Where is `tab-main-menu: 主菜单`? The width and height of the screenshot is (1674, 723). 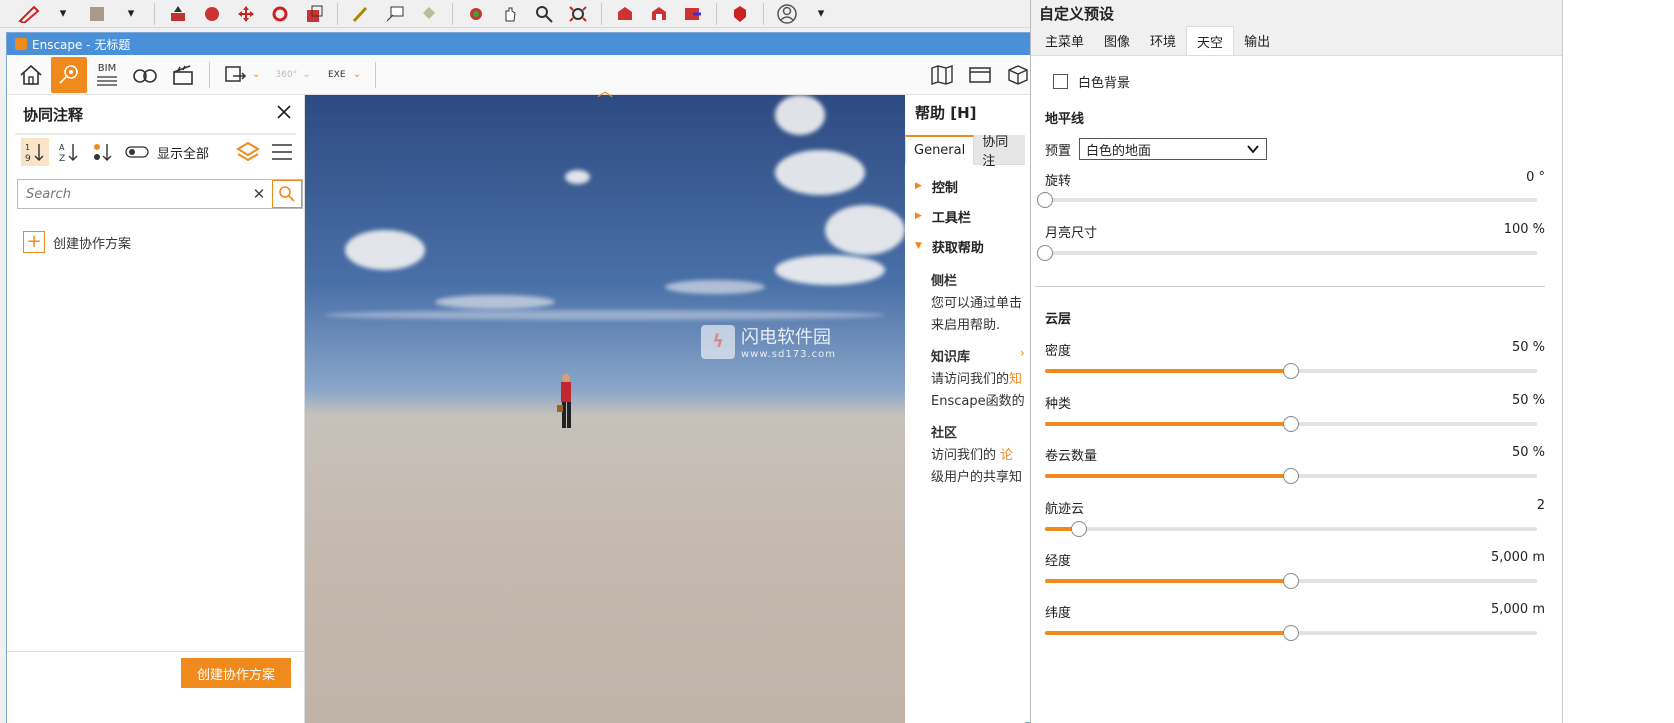 tab-main-menu: 主菜单 is located at coordinates (1064, 40).